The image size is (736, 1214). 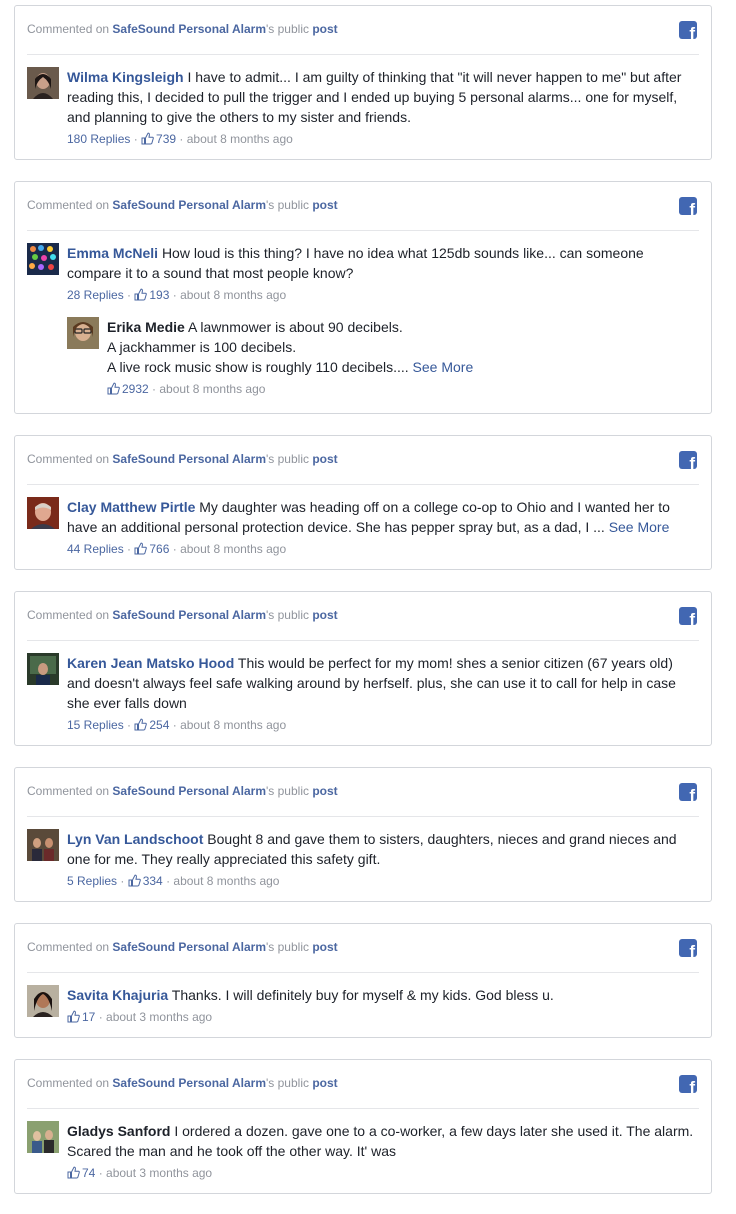 I want to click on author-name: Gladys Sanford, so click(x=118, y=1131).